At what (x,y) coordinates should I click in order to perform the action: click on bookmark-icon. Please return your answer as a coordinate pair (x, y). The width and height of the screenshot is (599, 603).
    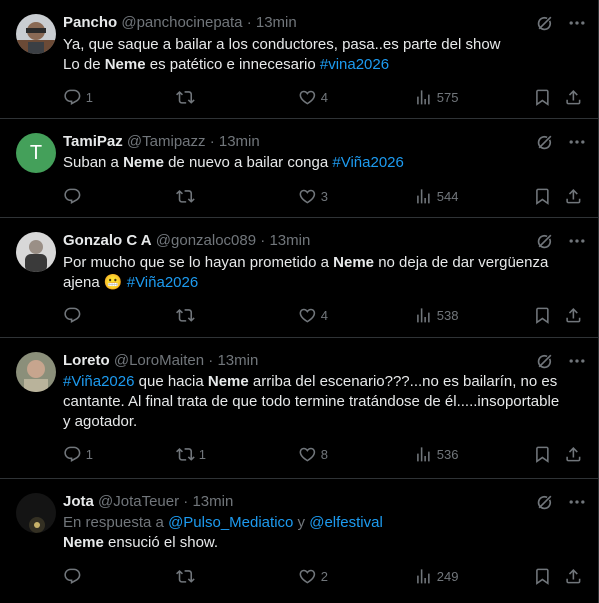
    Looking at the image, I should click on (542, 196).